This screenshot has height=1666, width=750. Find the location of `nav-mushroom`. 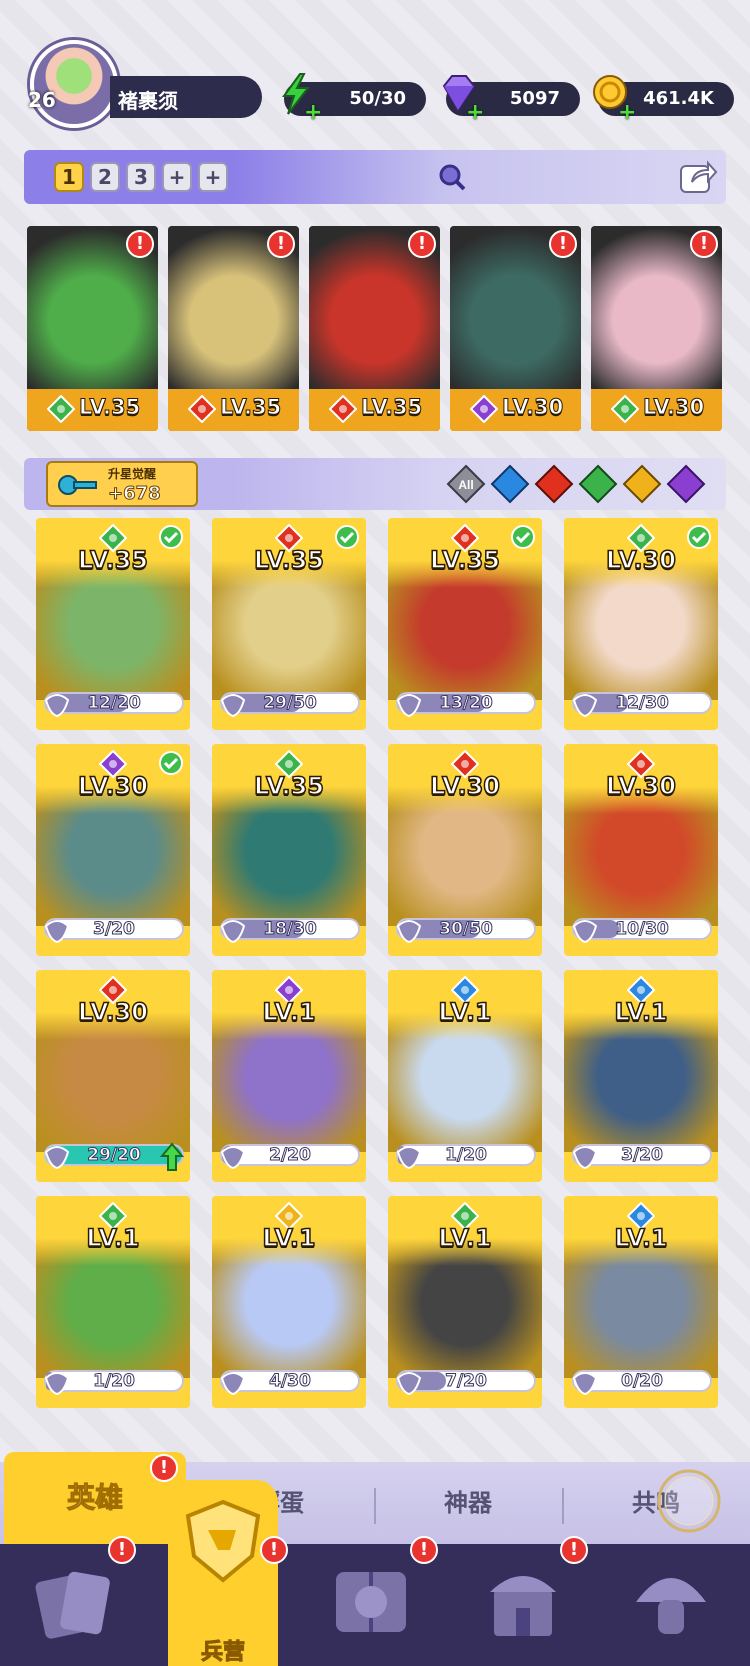

nav-mushroom is located at coordinates (681, 1606).